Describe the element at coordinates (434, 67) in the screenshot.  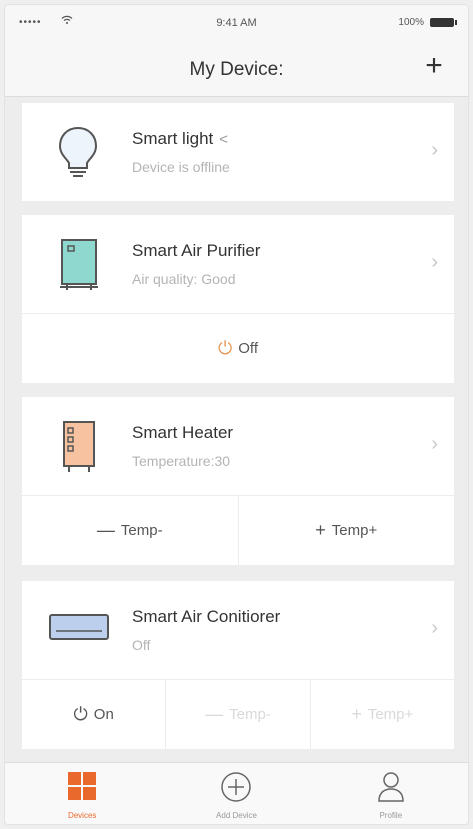
I see `add-device-button: +` at that location.